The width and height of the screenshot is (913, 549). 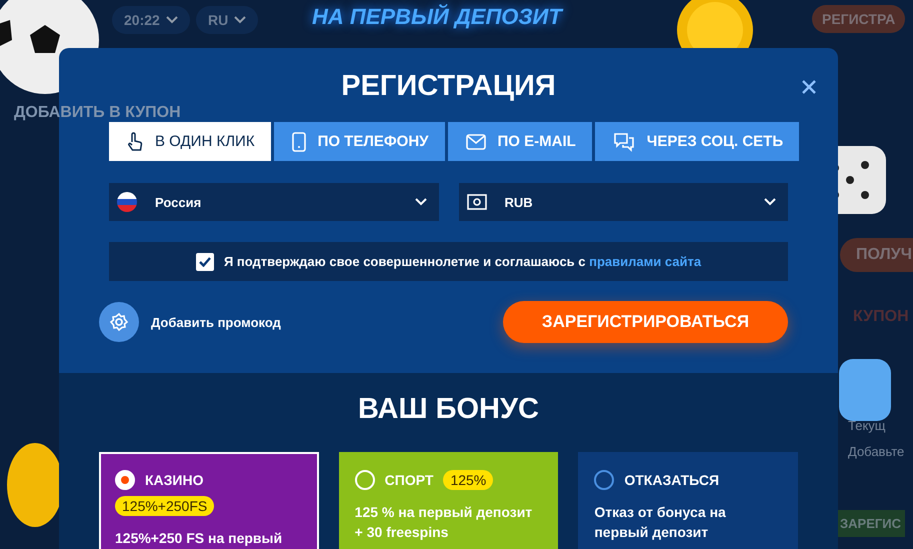 I want to click on banknote-icon, so click(x=476, y=202).